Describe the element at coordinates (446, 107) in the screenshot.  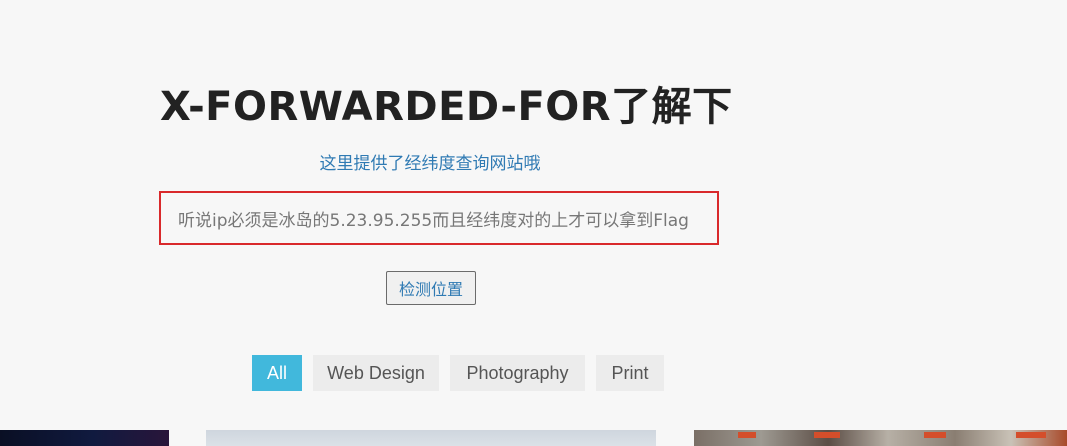
I see `page-title: X-FORWARDED-FOR了解下` at that location.